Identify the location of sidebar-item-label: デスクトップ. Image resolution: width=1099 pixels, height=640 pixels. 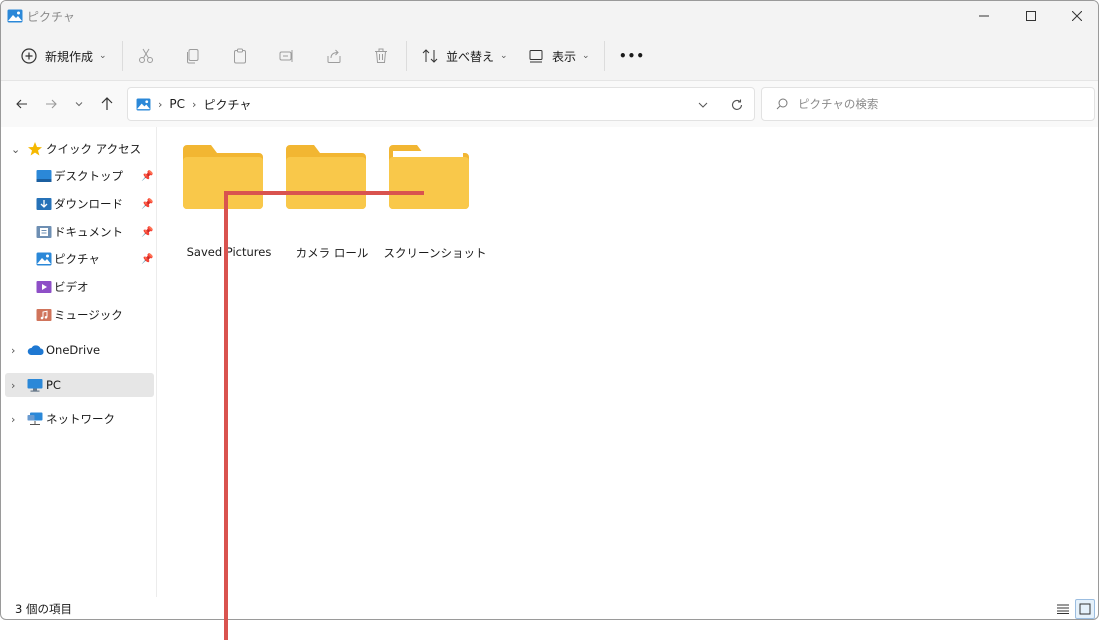
(88, 176).